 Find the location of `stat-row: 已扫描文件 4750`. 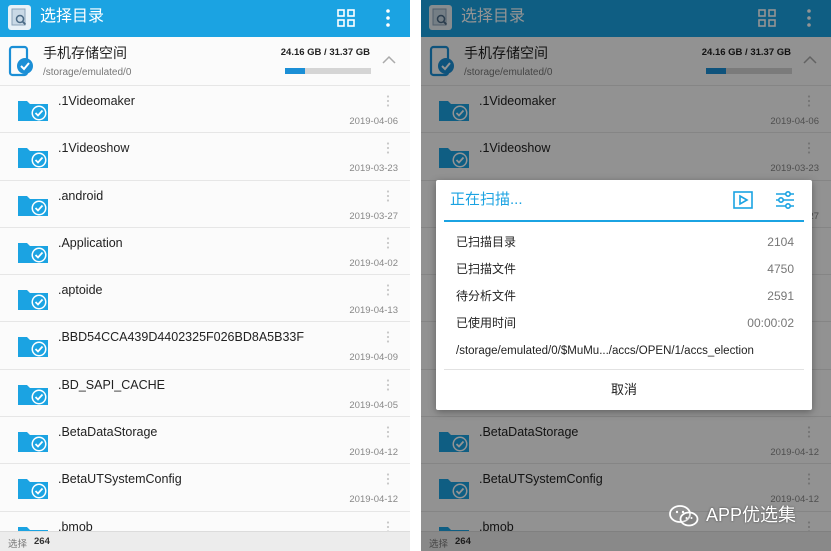

stat-row: 已扫描文件 4750 is located at coordinates (625, 269).